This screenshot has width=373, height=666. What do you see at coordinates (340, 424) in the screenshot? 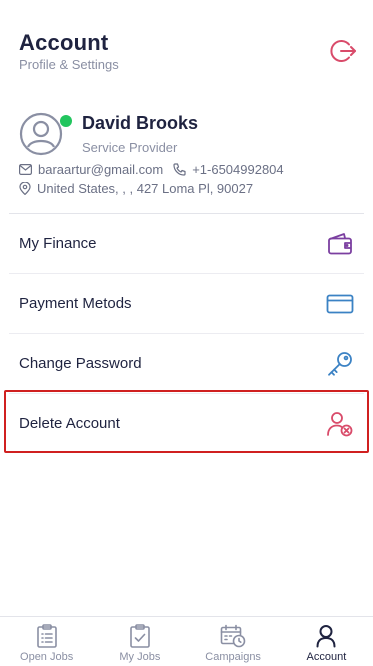
I see `user-remove-icon` at bounding box center [340, 424].